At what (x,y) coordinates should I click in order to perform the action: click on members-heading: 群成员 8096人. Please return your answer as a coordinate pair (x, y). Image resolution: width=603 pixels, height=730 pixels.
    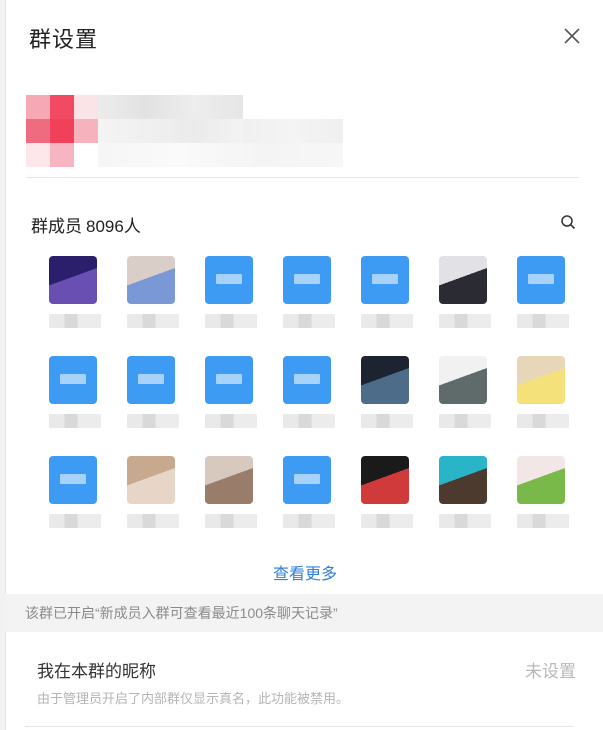
    Looking at the image, I should click on (86, 224).